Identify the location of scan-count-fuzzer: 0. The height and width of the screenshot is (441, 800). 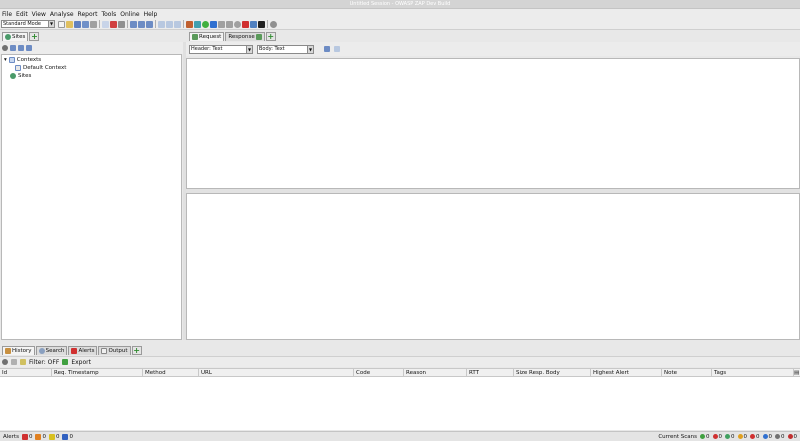
(742, 436).